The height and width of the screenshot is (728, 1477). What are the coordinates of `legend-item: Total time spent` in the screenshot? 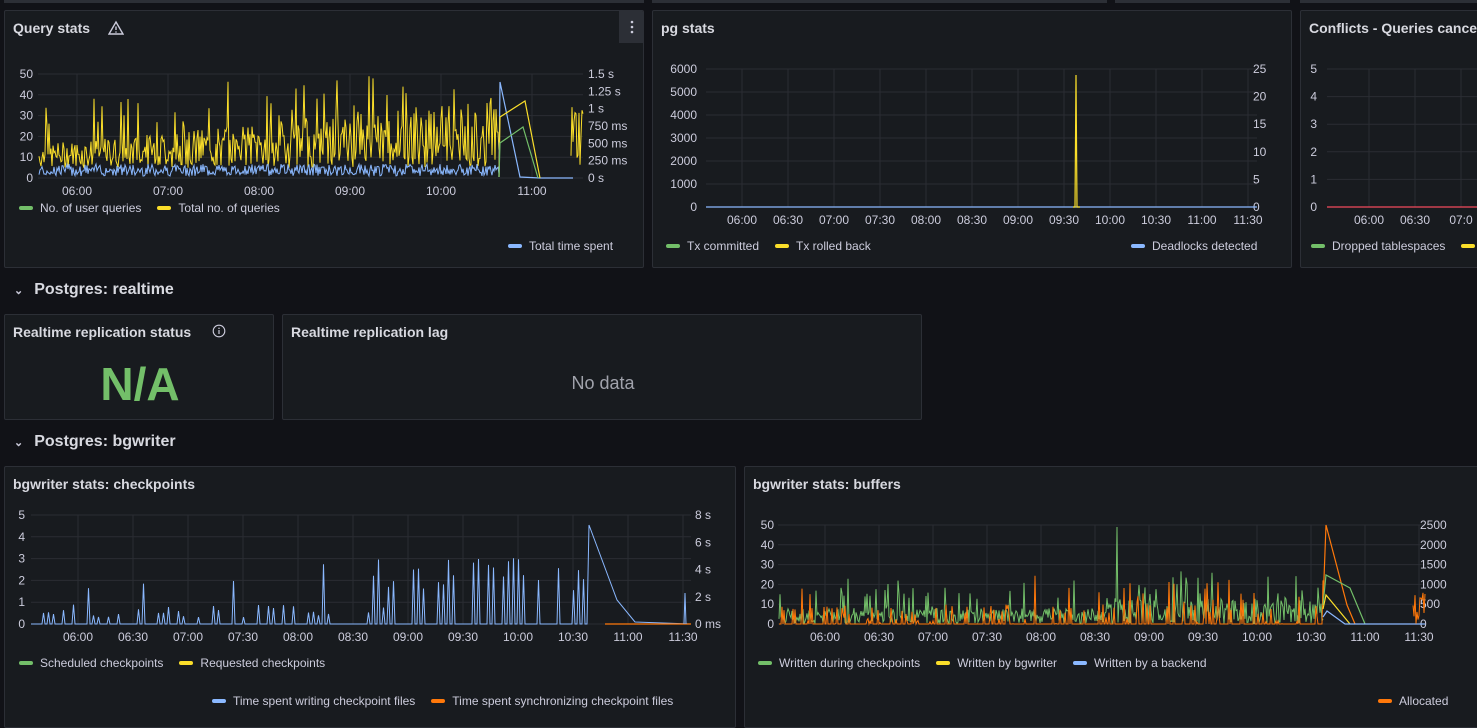 It's located at (571, 246).